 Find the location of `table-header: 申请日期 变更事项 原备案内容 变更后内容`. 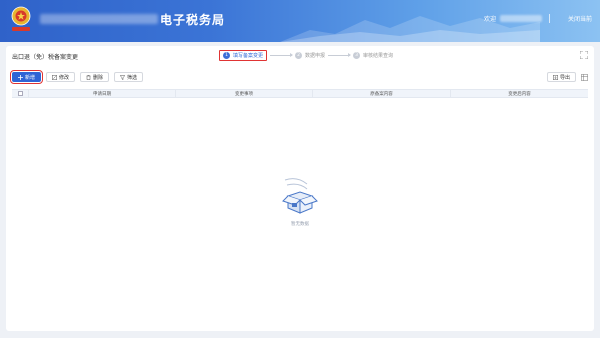

table-header: 申请日期 变更事项 原备案内容 变更后内容 is located at coordinates (300, 93).